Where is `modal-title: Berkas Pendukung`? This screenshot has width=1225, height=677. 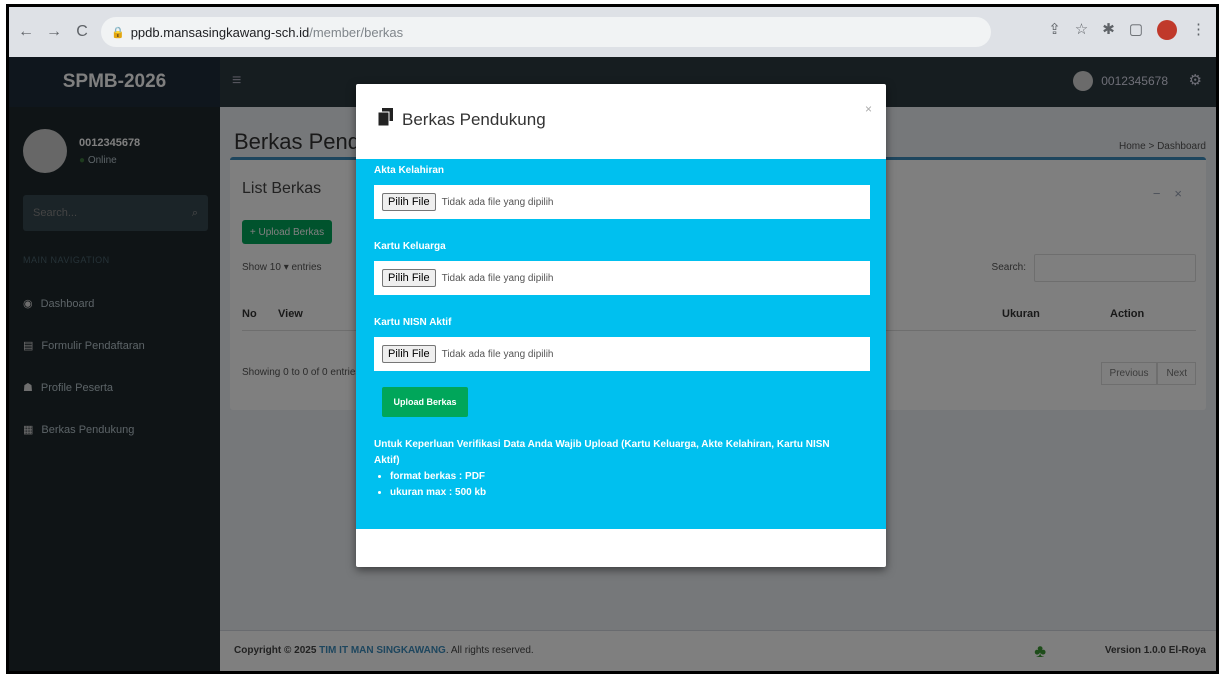
modal-title: Berkas Pendukung is located at coordinates (461, 119).